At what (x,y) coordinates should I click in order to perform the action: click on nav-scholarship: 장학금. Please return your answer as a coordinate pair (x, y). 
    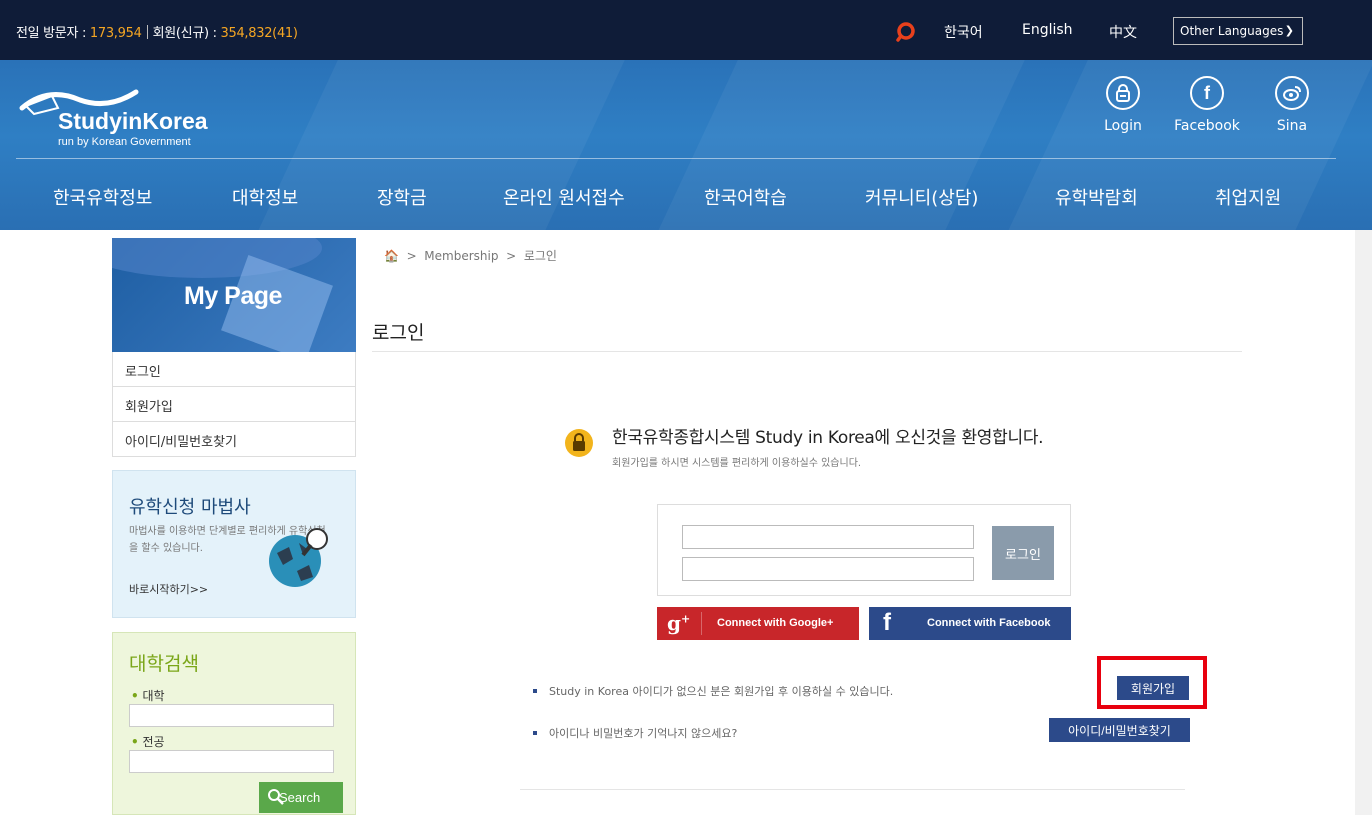
    Looking at the image, I should click on (402, 197).